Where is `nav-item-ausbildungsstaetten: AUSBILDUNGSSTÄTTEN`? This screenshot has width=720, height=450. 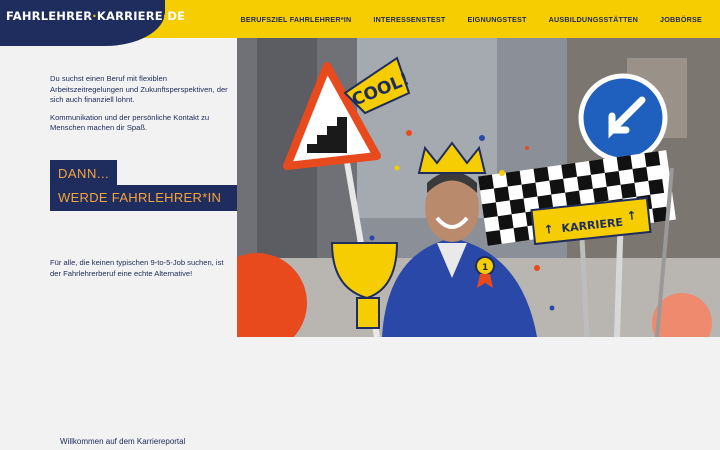
nav-item-ausbildungsstaetten: AUSBILDUNGSSTÄTTEN is located at coordinates (593, 19).